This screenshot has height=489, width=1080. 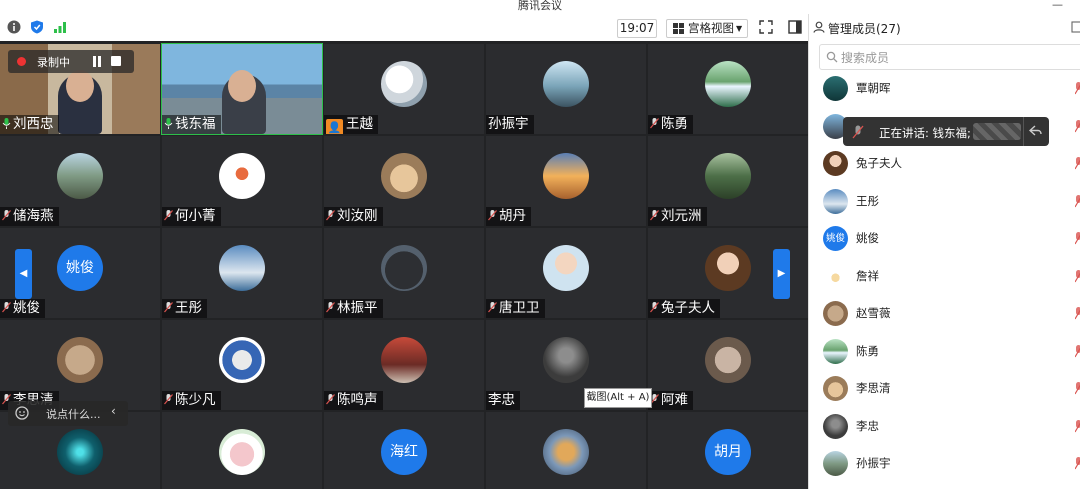 What do you see at coordinates (242, 273) in the screenshot?
I see `participant-tile: 王彤` at bounding box center [242, 273].